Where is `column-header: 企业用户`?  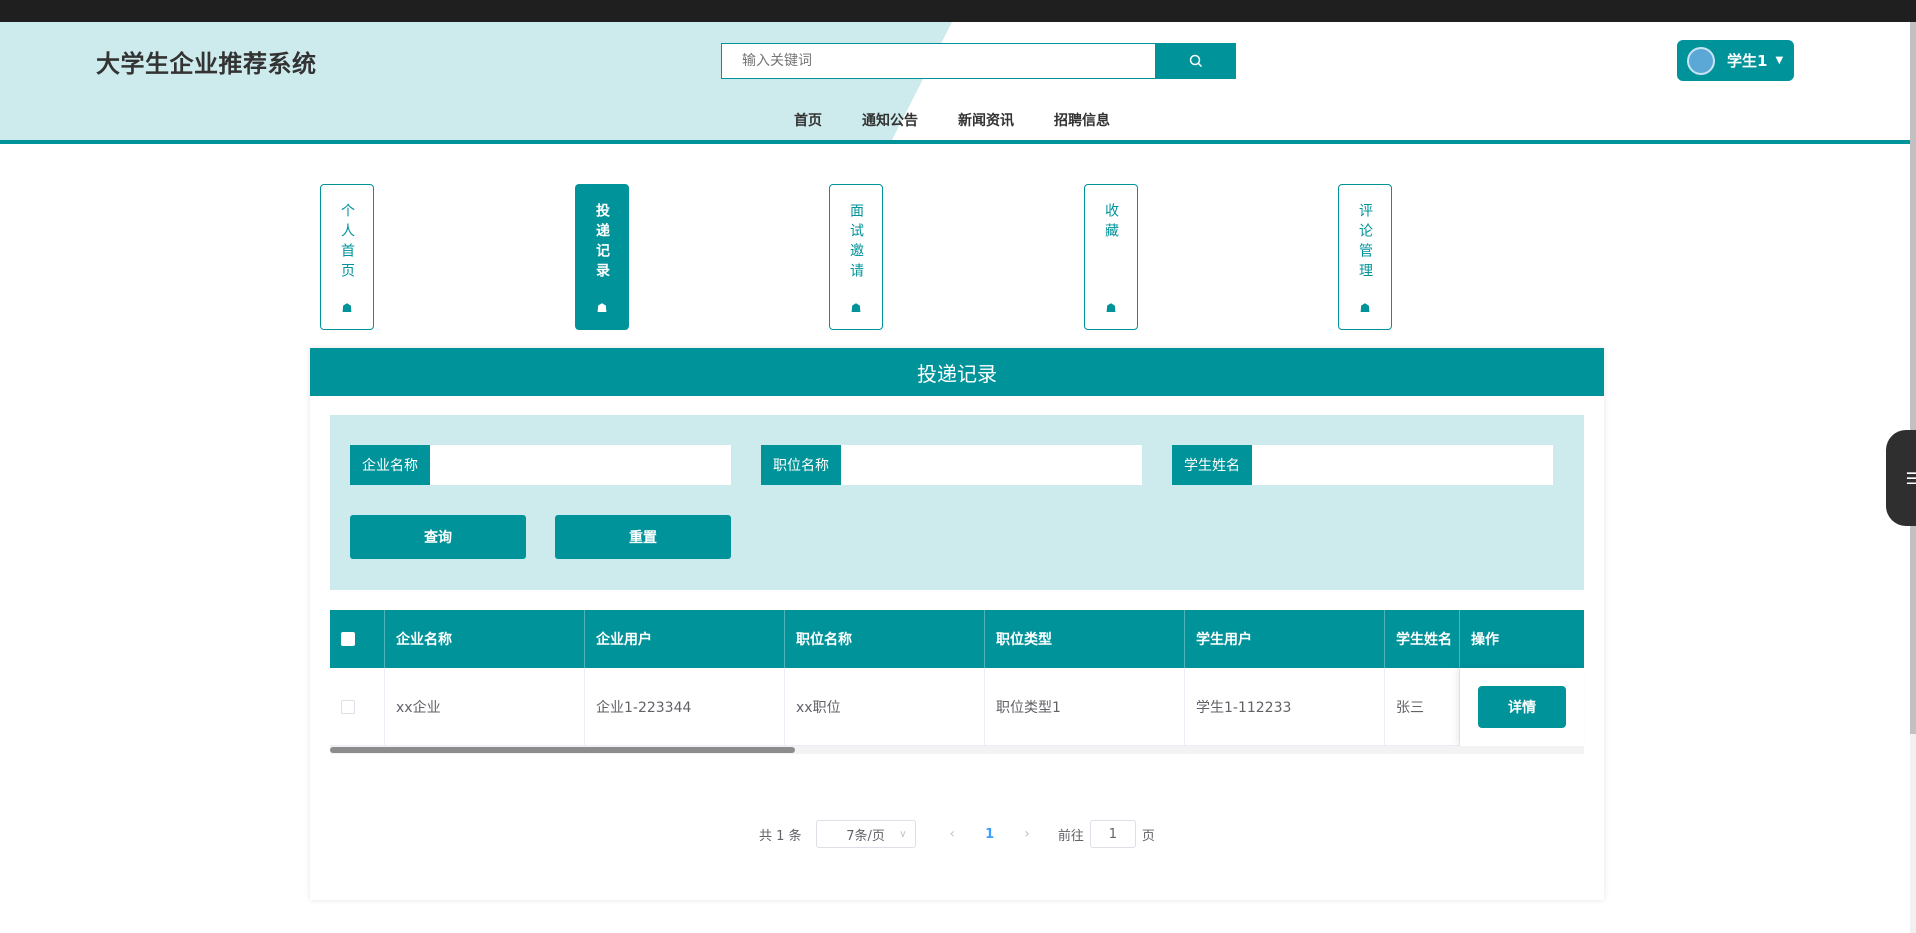
column-header: 企业用户 is located at coordinates (685, 639).